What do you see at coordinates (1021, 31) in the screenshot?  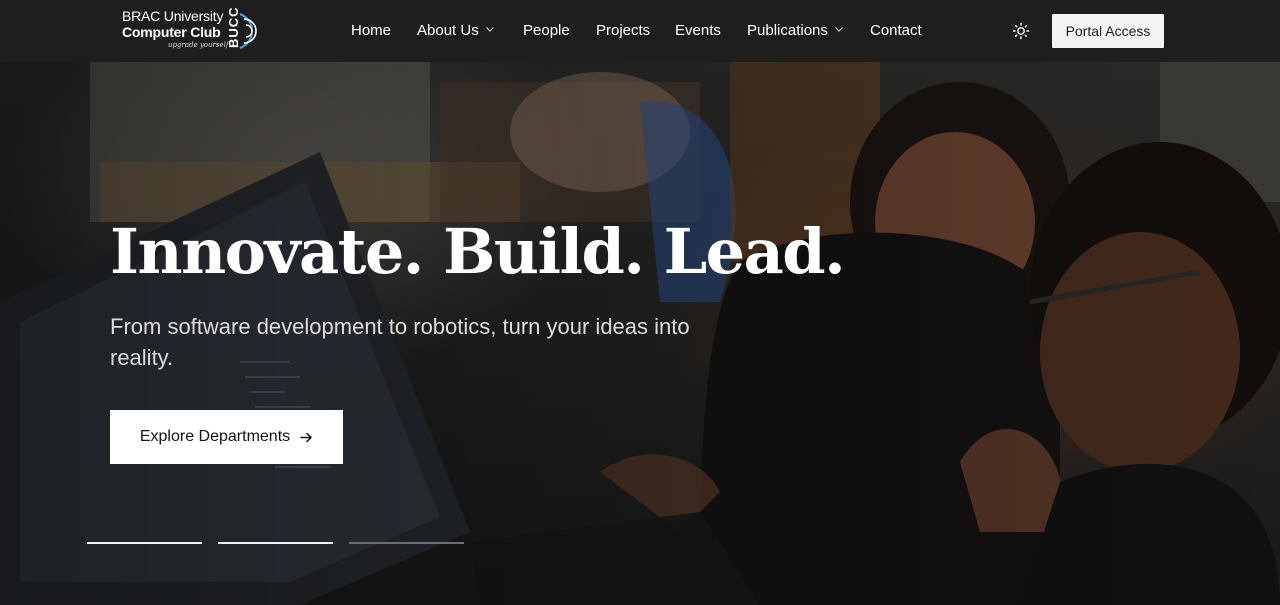 I see `sun-icon` at bounding box center [1021, 31].